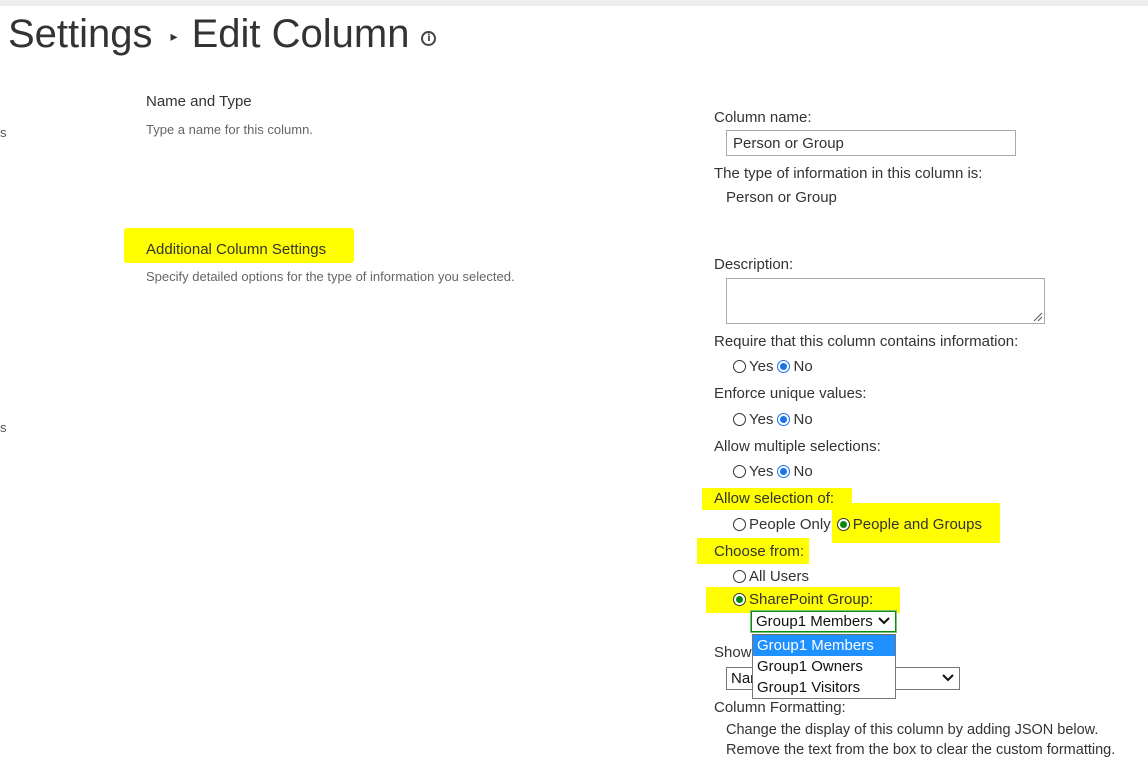  What do you see at coordinates (802, 471) in the screenshot?
I see `multiple-no-label: No` at bounding box center [802, 471].